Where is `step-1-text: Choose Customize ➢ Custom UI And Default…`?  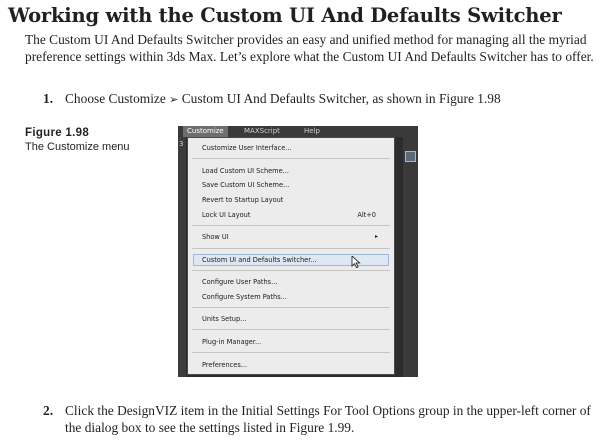 step-1-text: Choose Customize ➢ Custom UI And Default… is located at coordinates (329, 99).